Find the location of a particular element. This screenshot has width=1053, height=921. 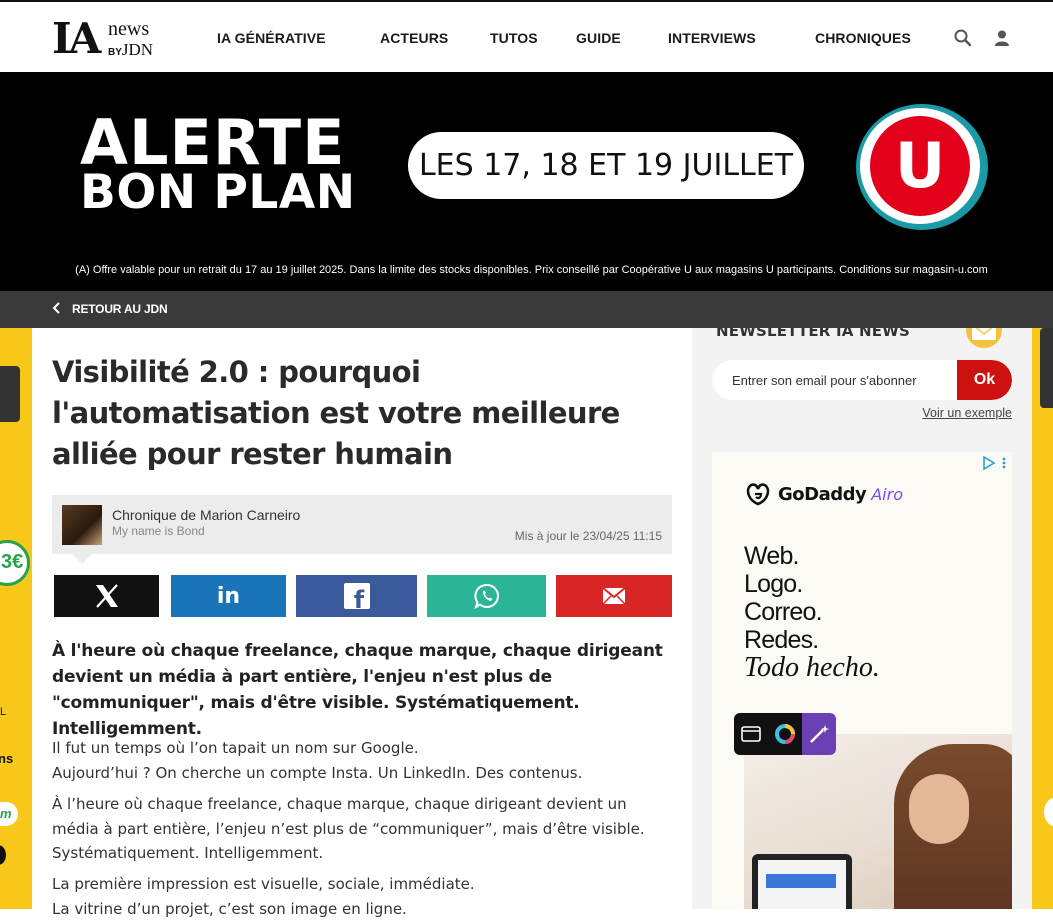

logo-by-jdn: BYJDN is located at coordinates (130, 50).